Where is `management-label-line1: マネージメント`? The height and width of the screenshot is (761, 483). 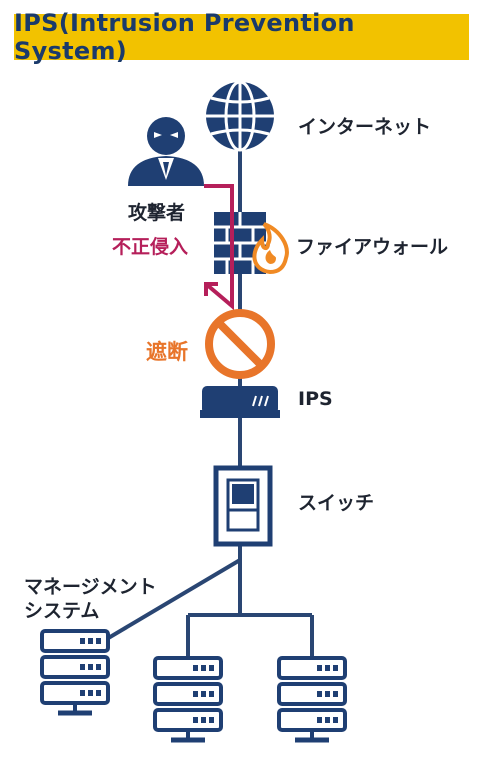 management-label-line1: マネージメント is located at coordinates (90, 587).